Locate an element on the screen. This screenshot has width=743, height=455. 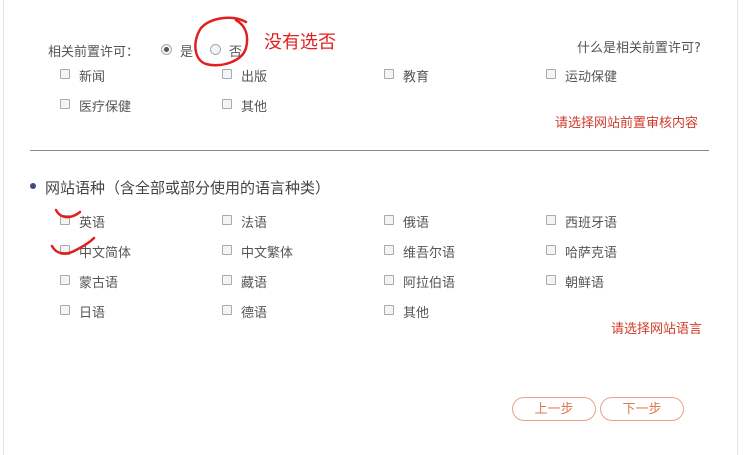
annotation-marks is located at coordinates (149, 135).